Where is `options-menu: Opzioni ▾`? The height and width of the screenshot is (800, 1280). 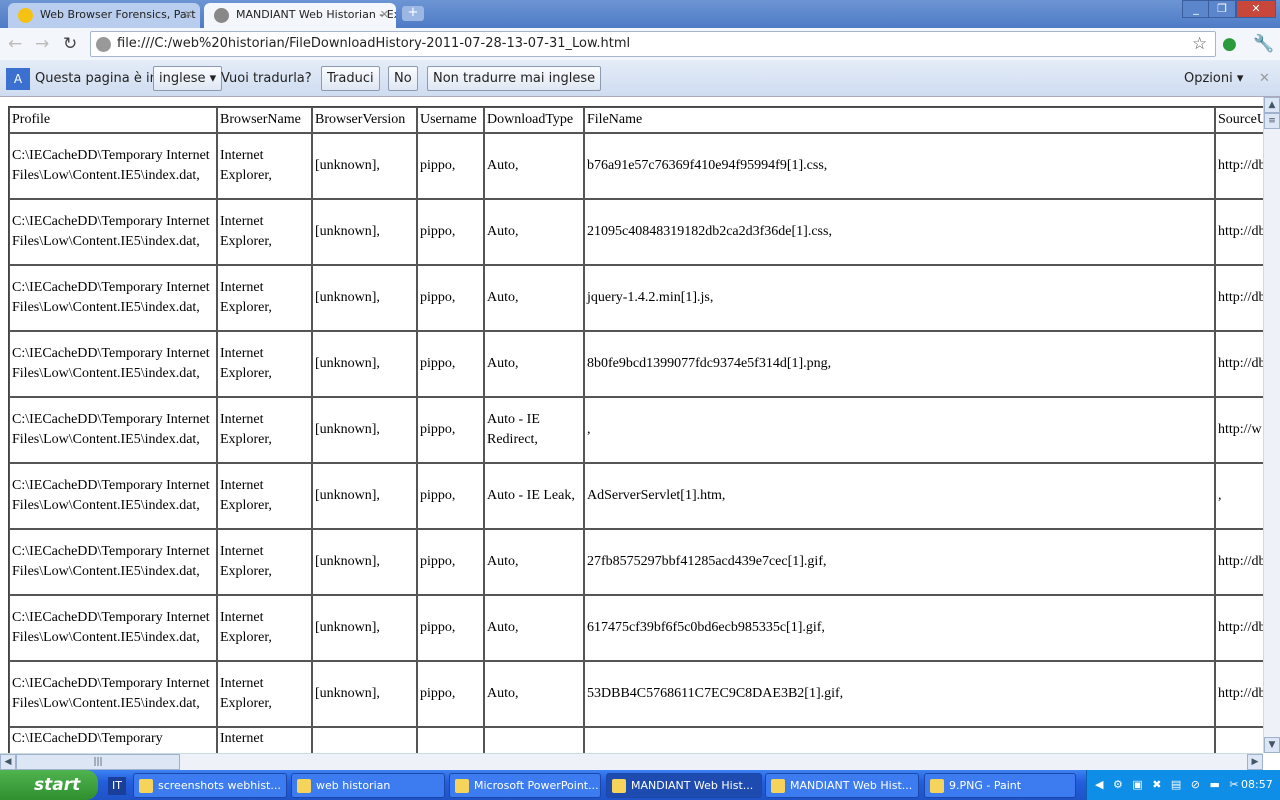
options-menu: Opzioni ▾ is located at coordinates (1213, 78).